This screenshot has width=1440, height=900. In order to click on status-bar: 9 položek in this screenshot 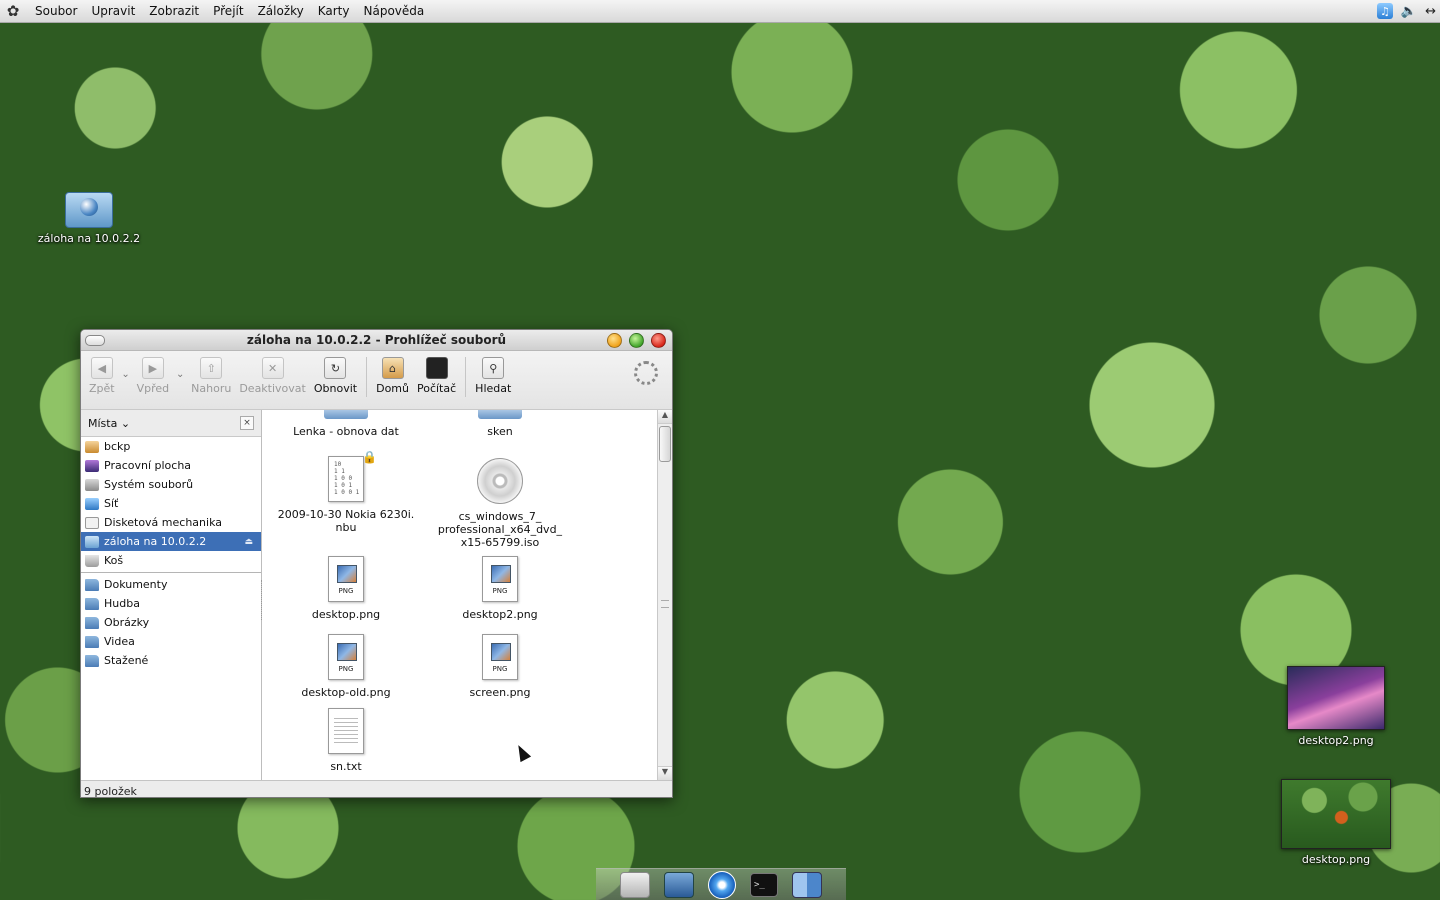, I will do `click(376, 788)`.